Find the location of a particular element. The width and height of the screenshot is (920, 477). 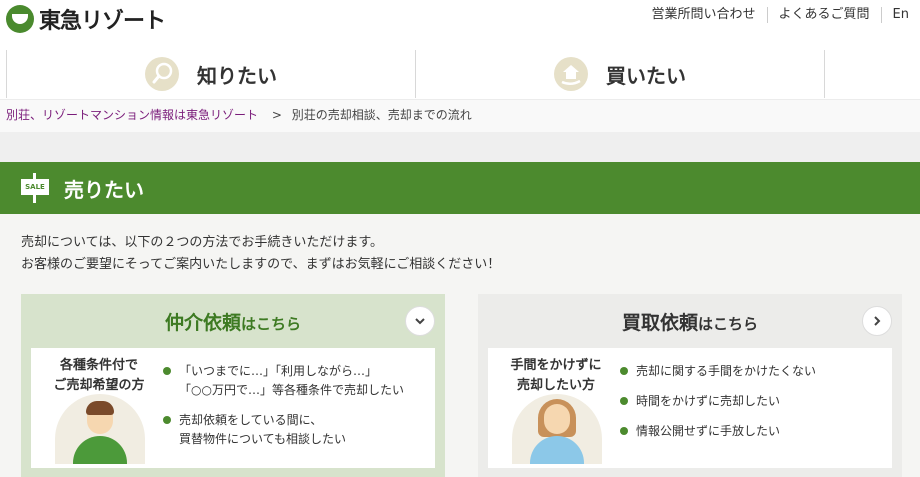

chevron-down-icon is located at coordinates (420, 321).